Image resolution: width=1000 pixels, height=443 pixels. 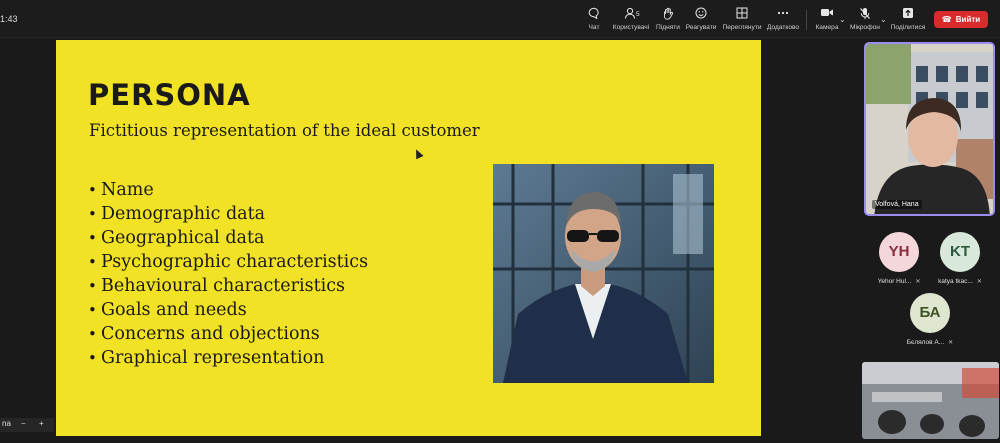 I want to click on mouse-cursor-icon, so click(x=418, y=153).